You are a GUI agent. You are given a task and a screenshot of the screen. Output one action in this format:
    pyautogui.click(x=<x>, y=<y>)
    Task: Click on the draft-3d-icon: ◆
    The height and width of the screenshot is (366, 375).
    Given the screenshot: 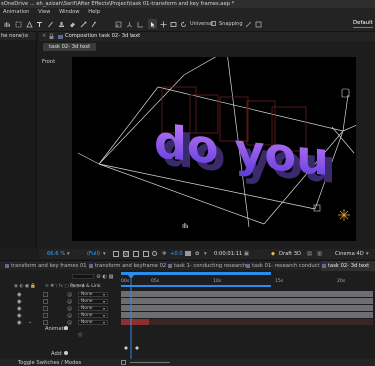 What is the action you would take?
    pyautogui.click(x=273, y=254)
    